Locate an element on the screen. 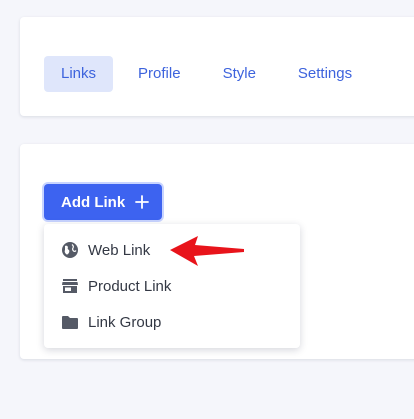 Image resolution: width=414 pixels, height=419 pixels. menu-item-product-link: Product Link is located at coordinates (172, 286).